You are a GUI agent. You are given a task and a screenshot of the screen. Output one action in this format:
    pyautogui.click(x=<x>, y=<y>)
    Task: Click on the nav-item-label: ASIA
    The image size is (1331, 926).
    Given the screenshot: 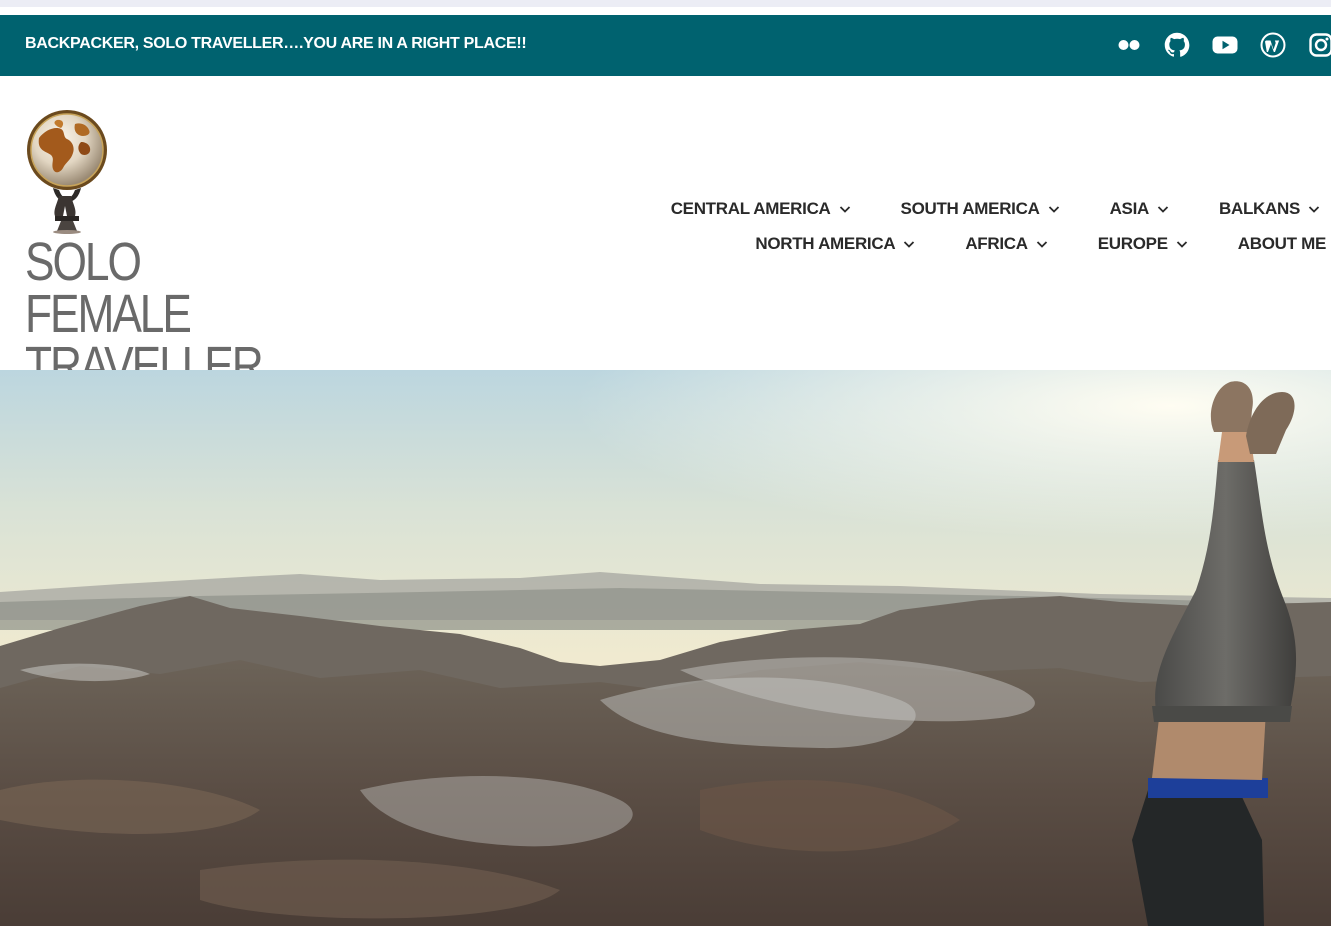 What is the action you would take?
    pyautogui.click(x=1129, y=208)
    